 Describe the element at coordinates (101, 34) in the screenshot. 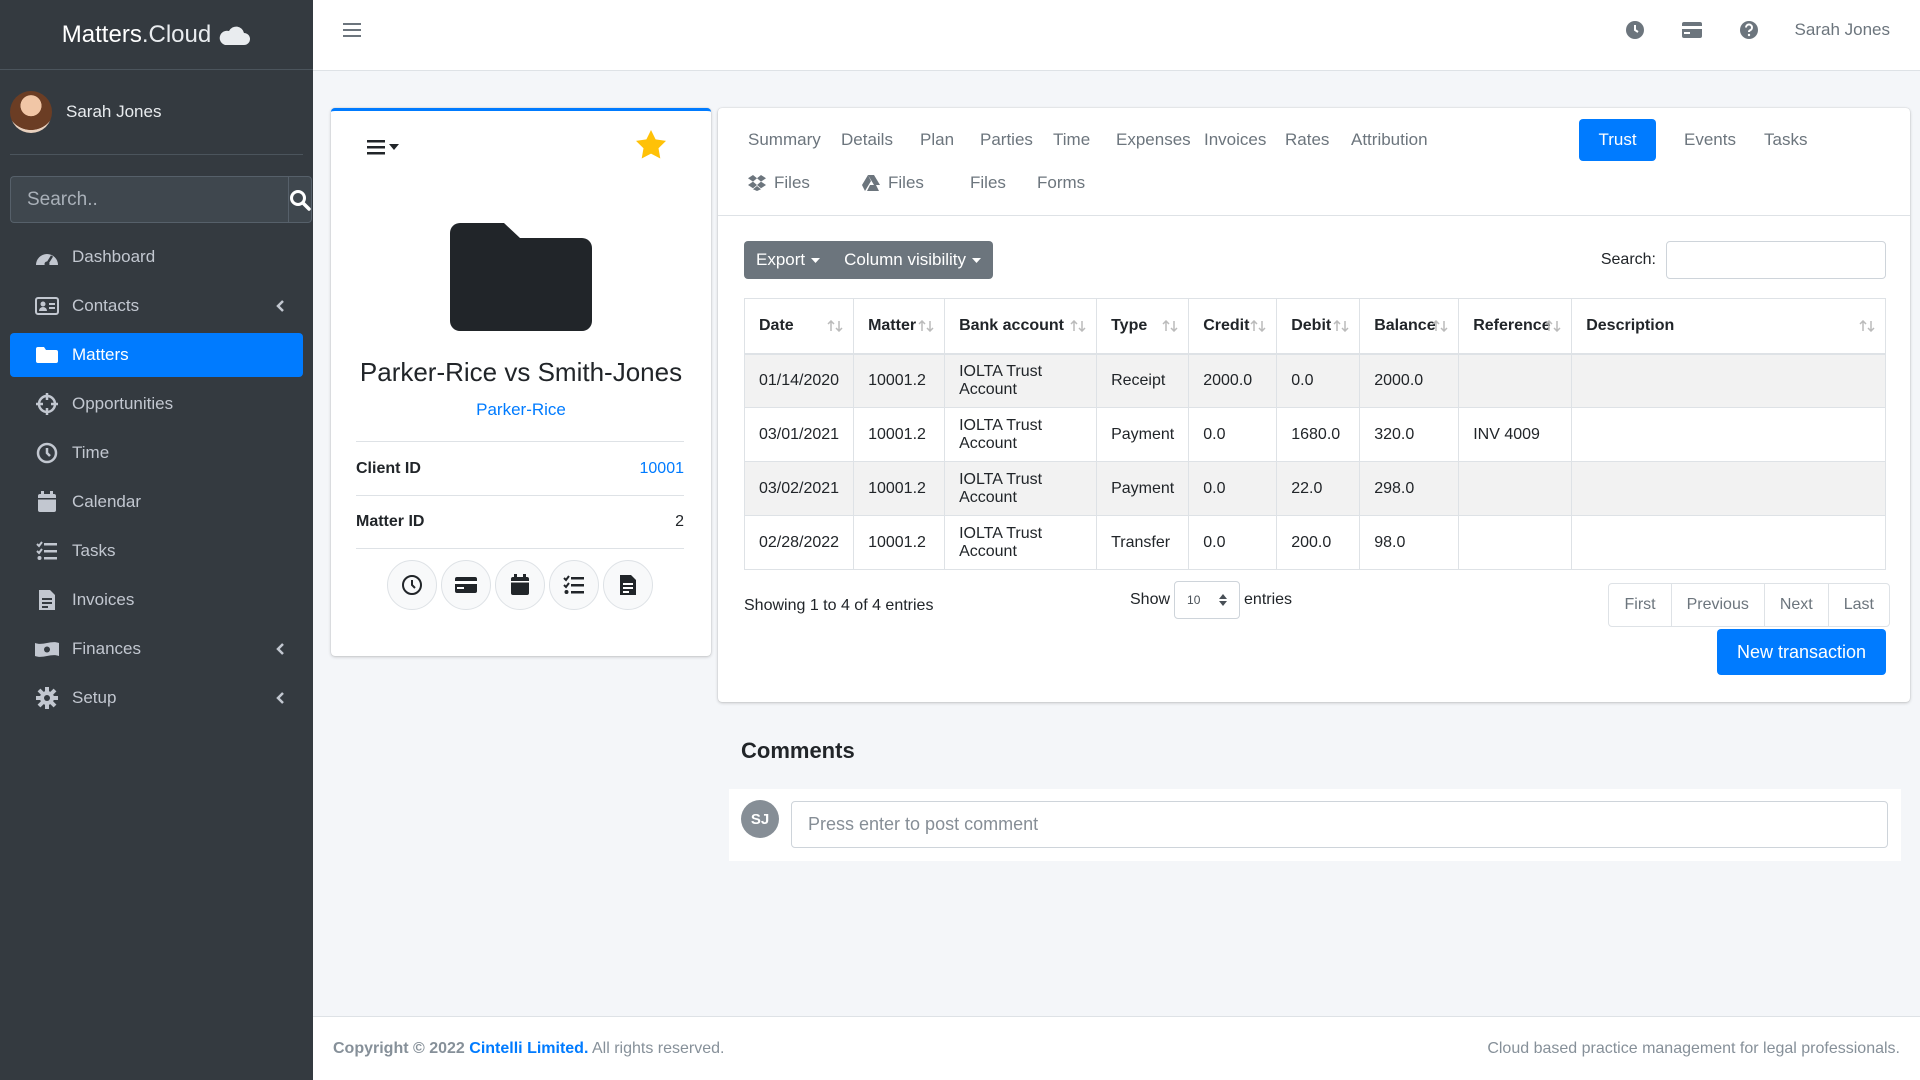

I see `brand-name-part1: Matters` at that location.